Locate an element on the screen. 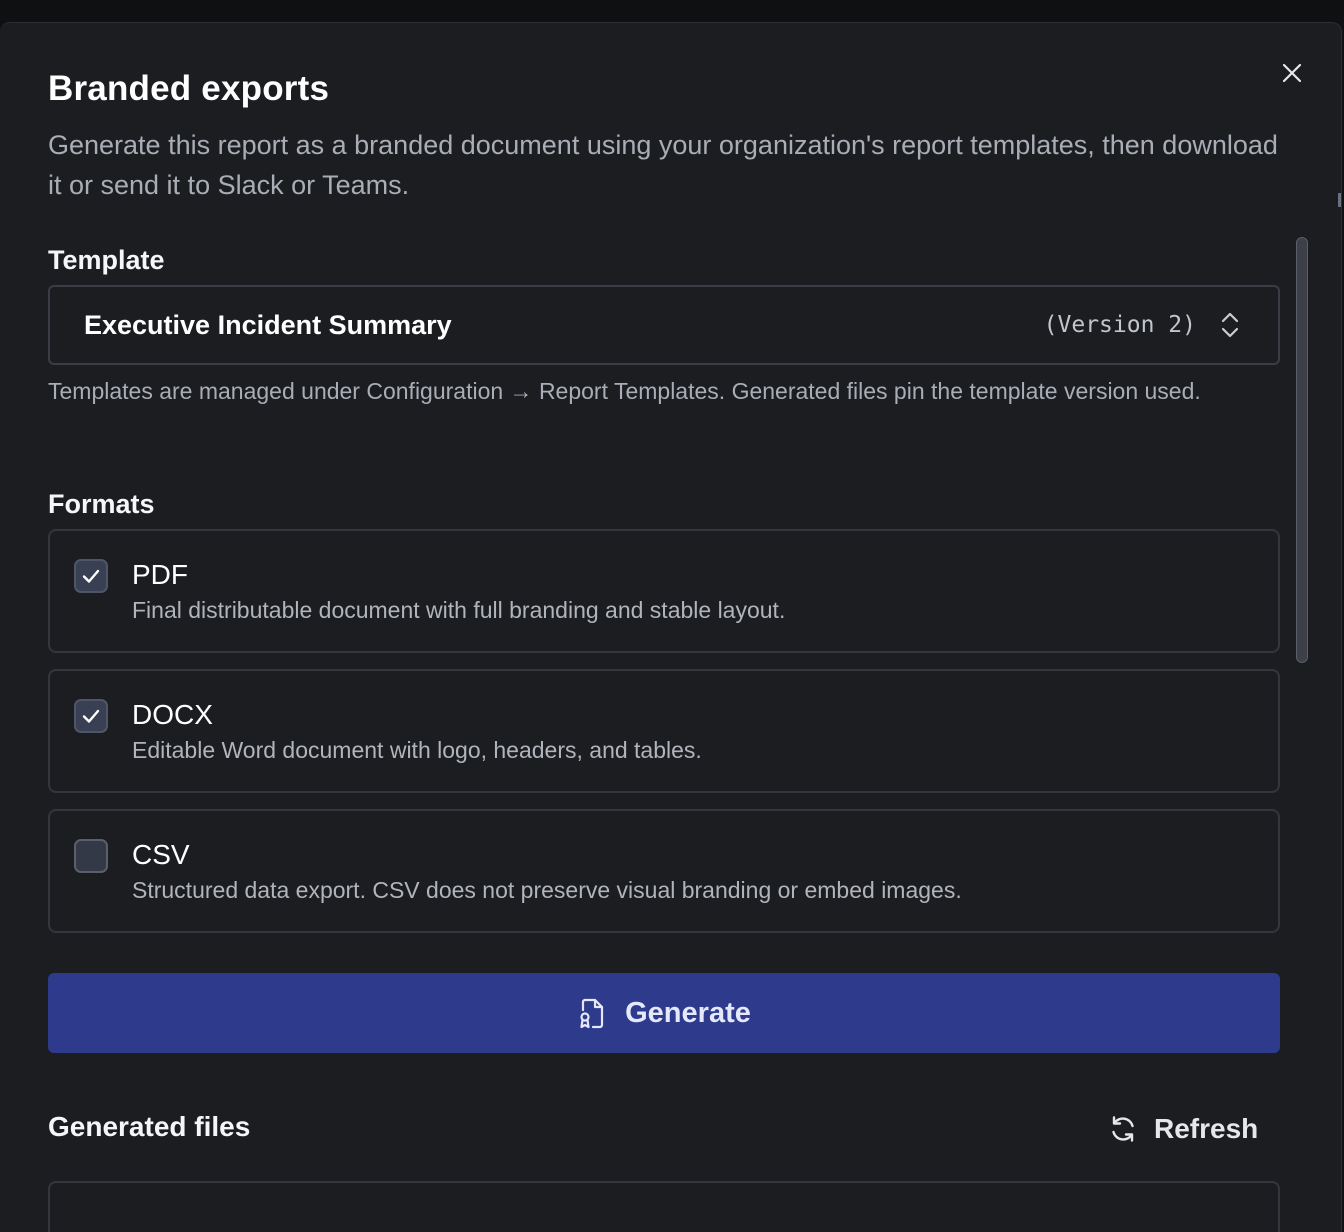 Image resolution: width=1344 pixels, height=1232 pixels. format-name: CSV is located at coordinates (161, 854).